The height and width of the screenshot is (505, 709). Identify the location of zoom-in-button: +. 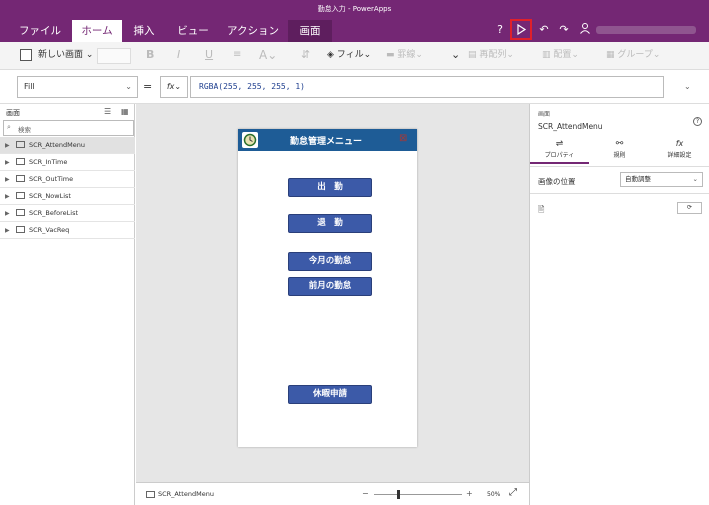
(469, 493).